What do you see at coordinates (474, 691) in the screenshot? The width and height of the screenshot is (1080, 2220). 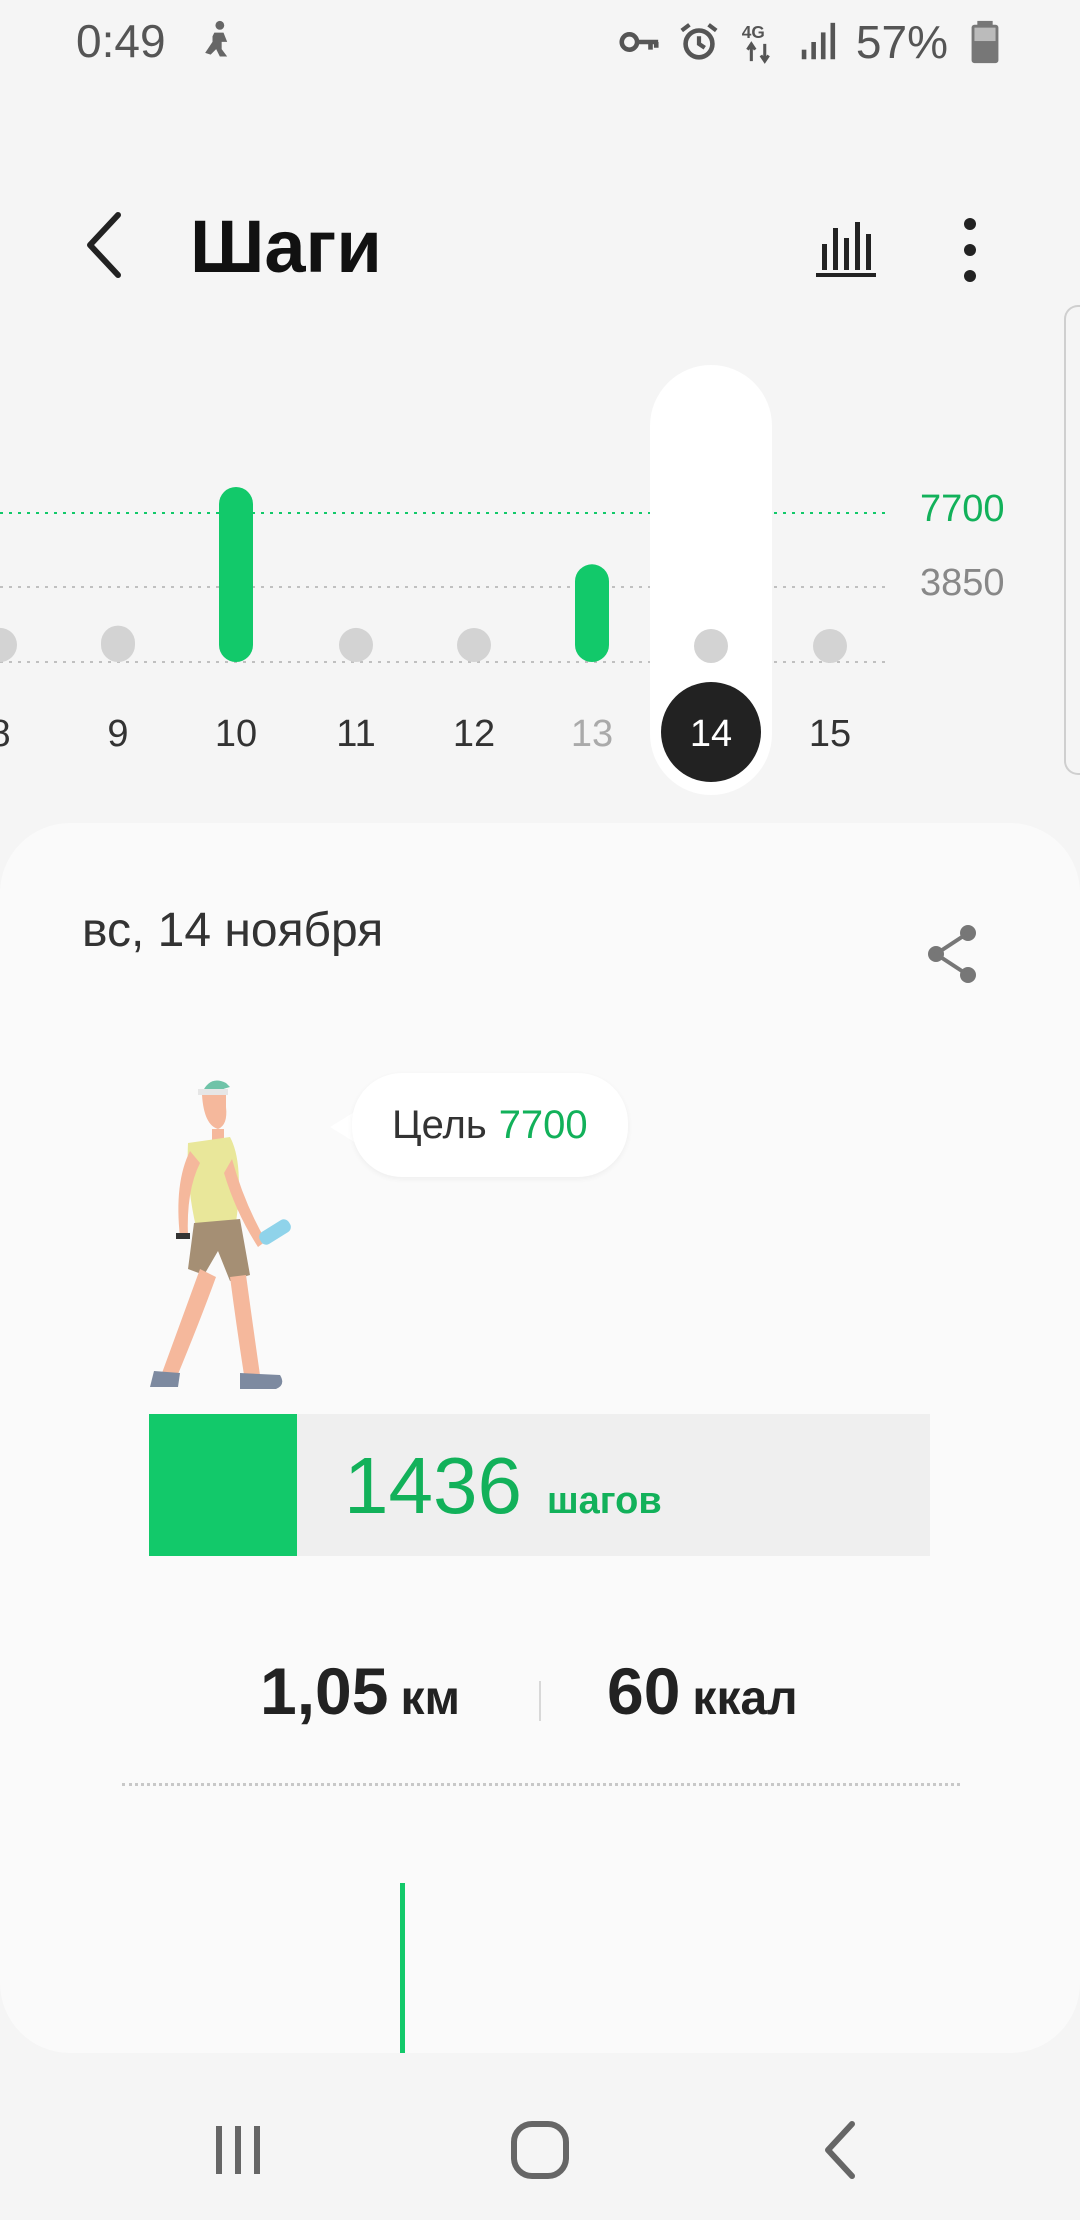 I see `day-column-12: 12` at bounding box center [474, 691].